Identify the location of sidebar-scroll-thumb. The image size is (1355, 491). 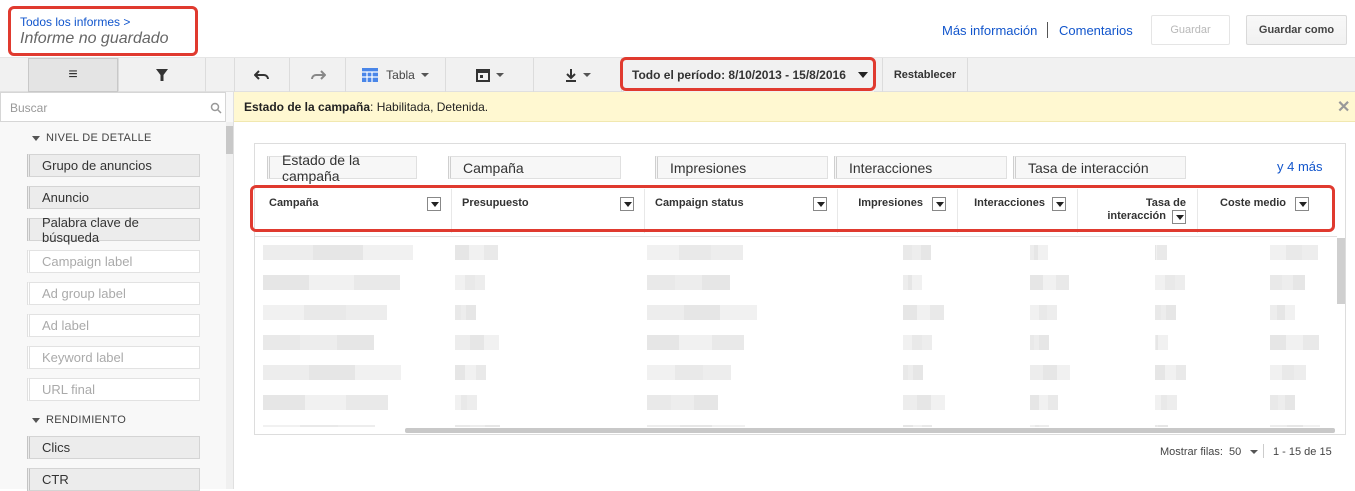
(229, 140).